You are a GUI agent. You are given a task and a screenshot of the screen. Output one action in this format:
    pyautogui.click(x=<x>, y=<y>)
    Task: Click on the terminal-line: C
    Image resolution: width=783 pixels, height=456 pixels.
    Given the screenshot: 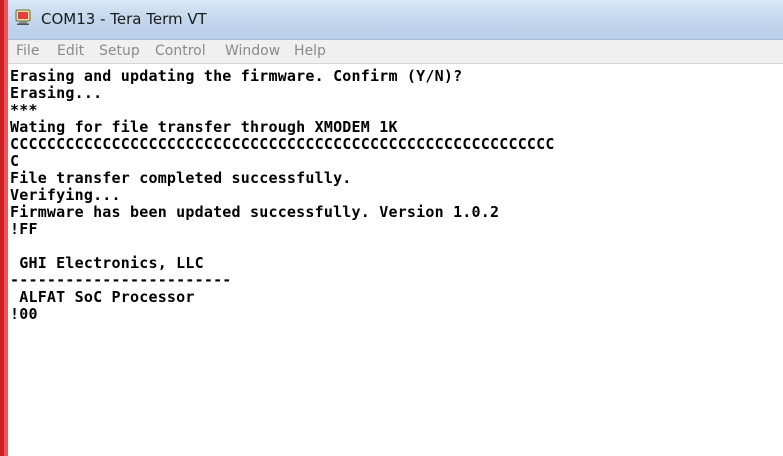 What is the action you would take?
    pyautogui.click(x=15, y=161)
    